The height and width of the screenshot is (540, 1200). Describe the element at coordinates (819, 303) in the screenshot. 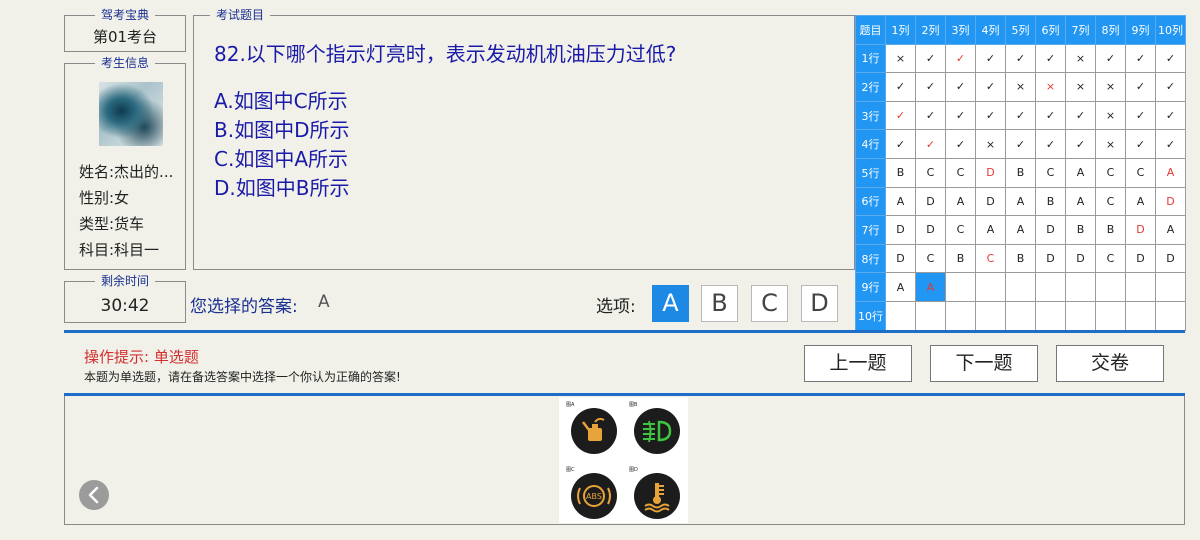

I see `choice-d-button: D` at that location.